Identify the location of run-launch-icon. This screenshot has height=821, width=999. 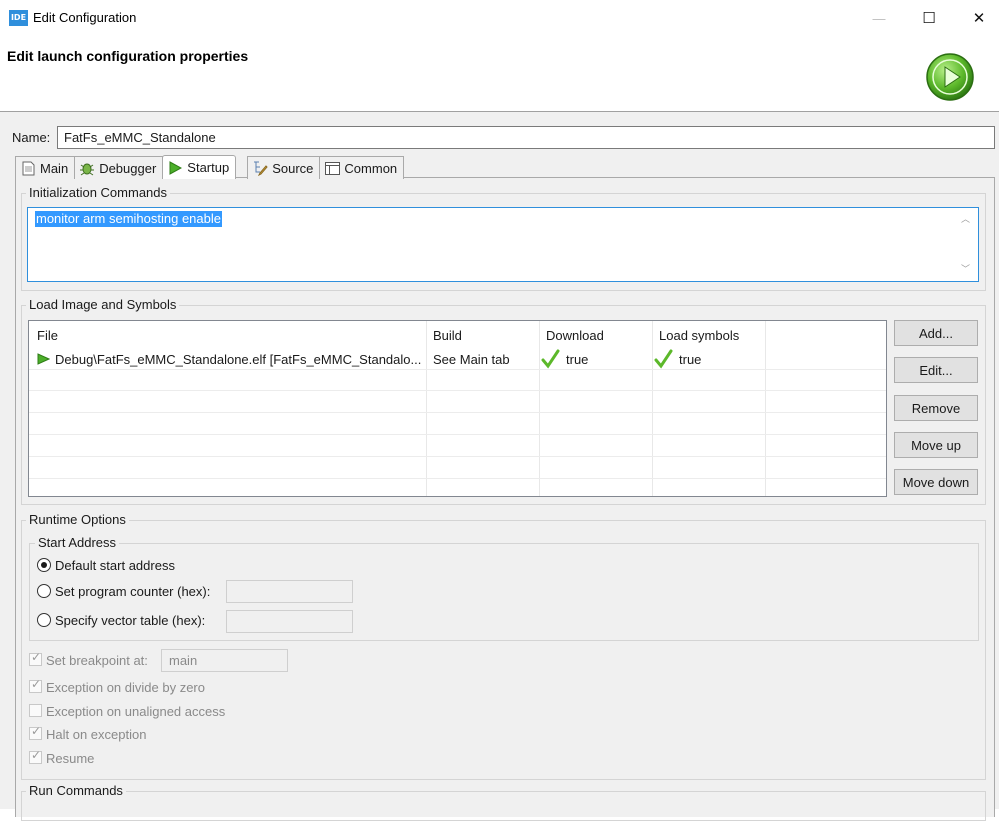
(950, 77).